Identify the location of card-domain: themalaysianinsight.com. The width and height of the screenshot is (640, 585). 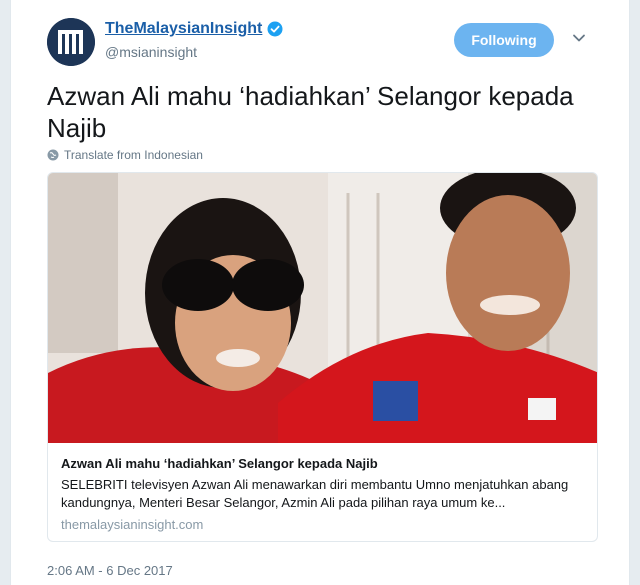
(132, 524).